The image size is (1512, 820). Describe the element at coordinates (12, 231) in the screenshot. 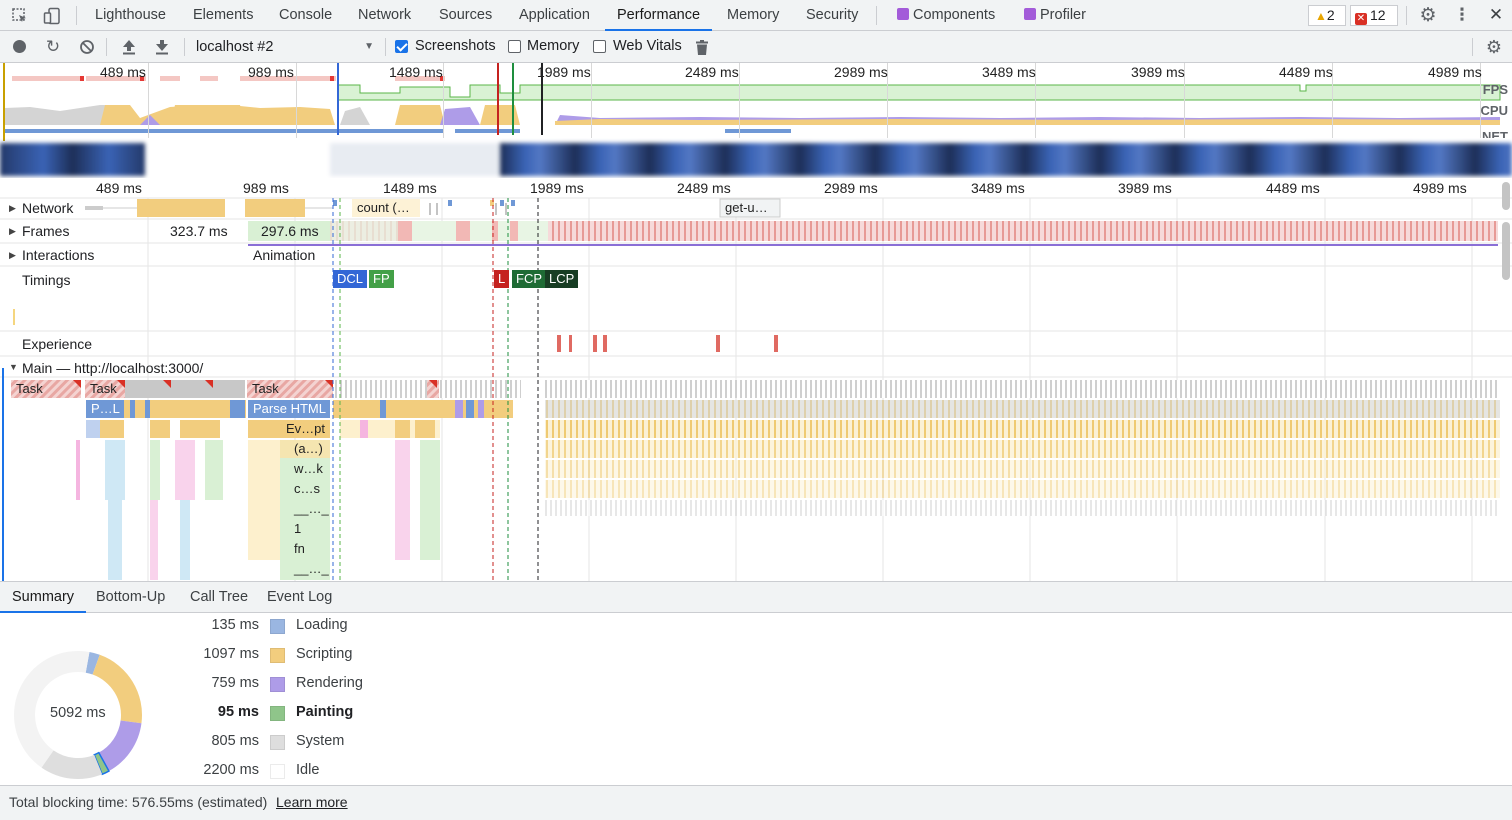

I see `frames-expand-icon: ▶` at that location.